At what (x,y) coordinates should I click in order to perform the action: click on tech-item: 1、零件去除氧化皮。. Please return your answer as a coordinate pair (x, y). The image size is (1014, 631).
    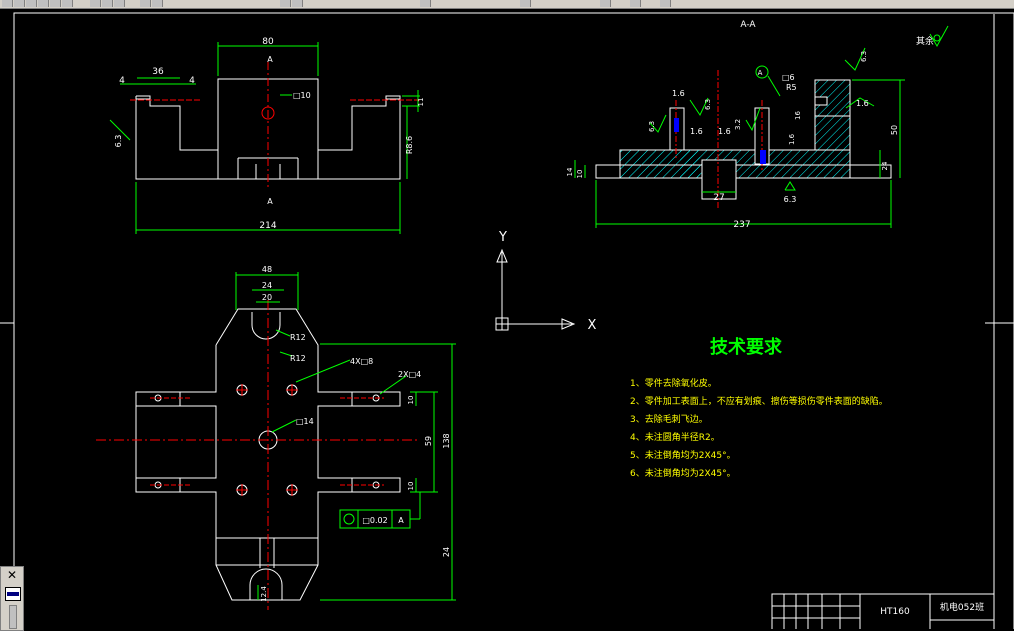
    Looking at the image, I should click on (673, 383).